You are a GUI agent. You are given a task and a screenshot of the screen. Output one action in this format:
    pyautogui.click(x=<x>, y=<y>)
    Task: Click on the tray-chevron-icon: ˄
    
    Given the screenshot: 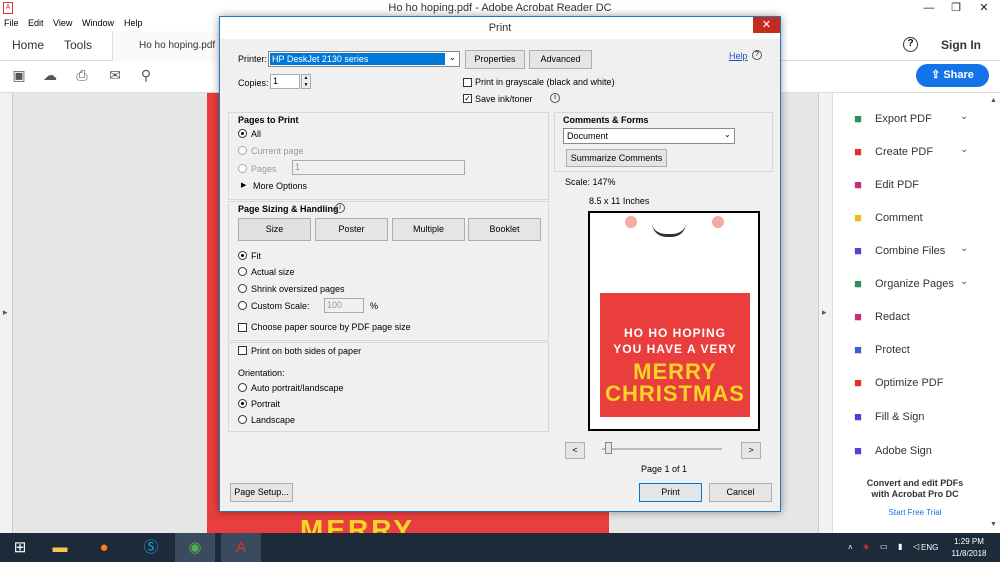 What is the action you would take?
    pyautogui.click(x=850, y=547)
    